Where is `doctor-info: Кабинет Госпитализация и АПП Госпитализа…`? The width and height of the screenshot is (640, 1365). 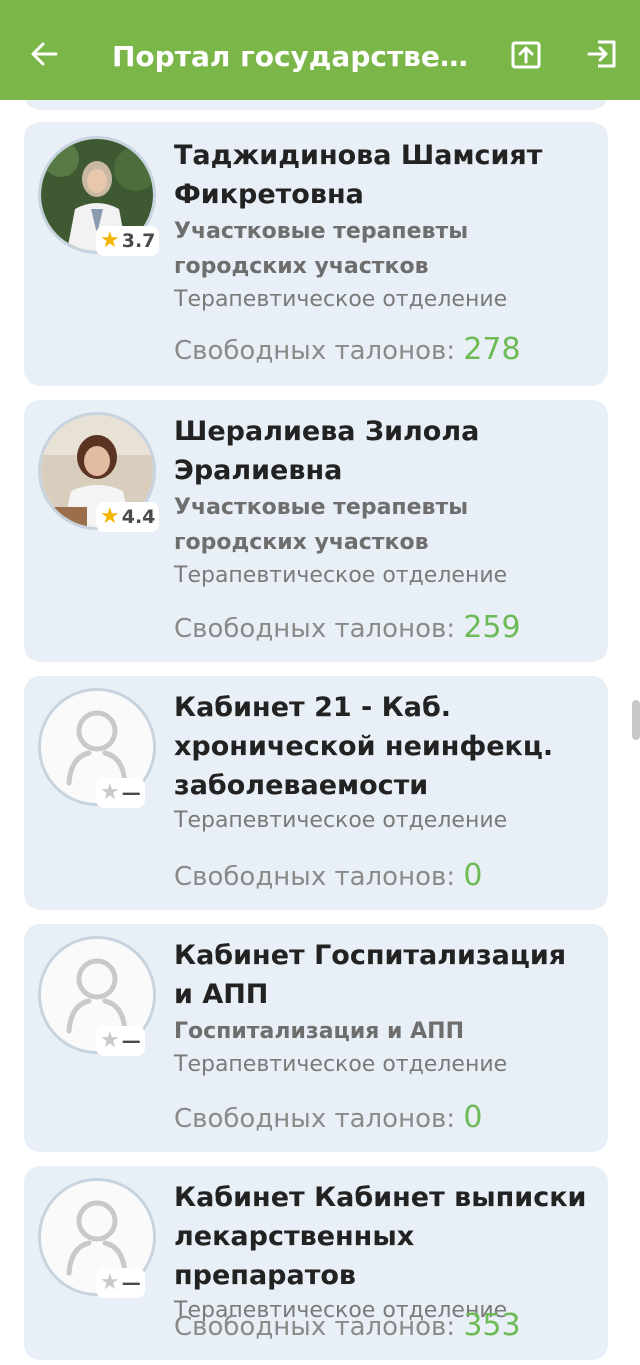
doctor-info: Кабинет Госпитализация и АПП Госпитализа… is located at coordinates (384, 1008).